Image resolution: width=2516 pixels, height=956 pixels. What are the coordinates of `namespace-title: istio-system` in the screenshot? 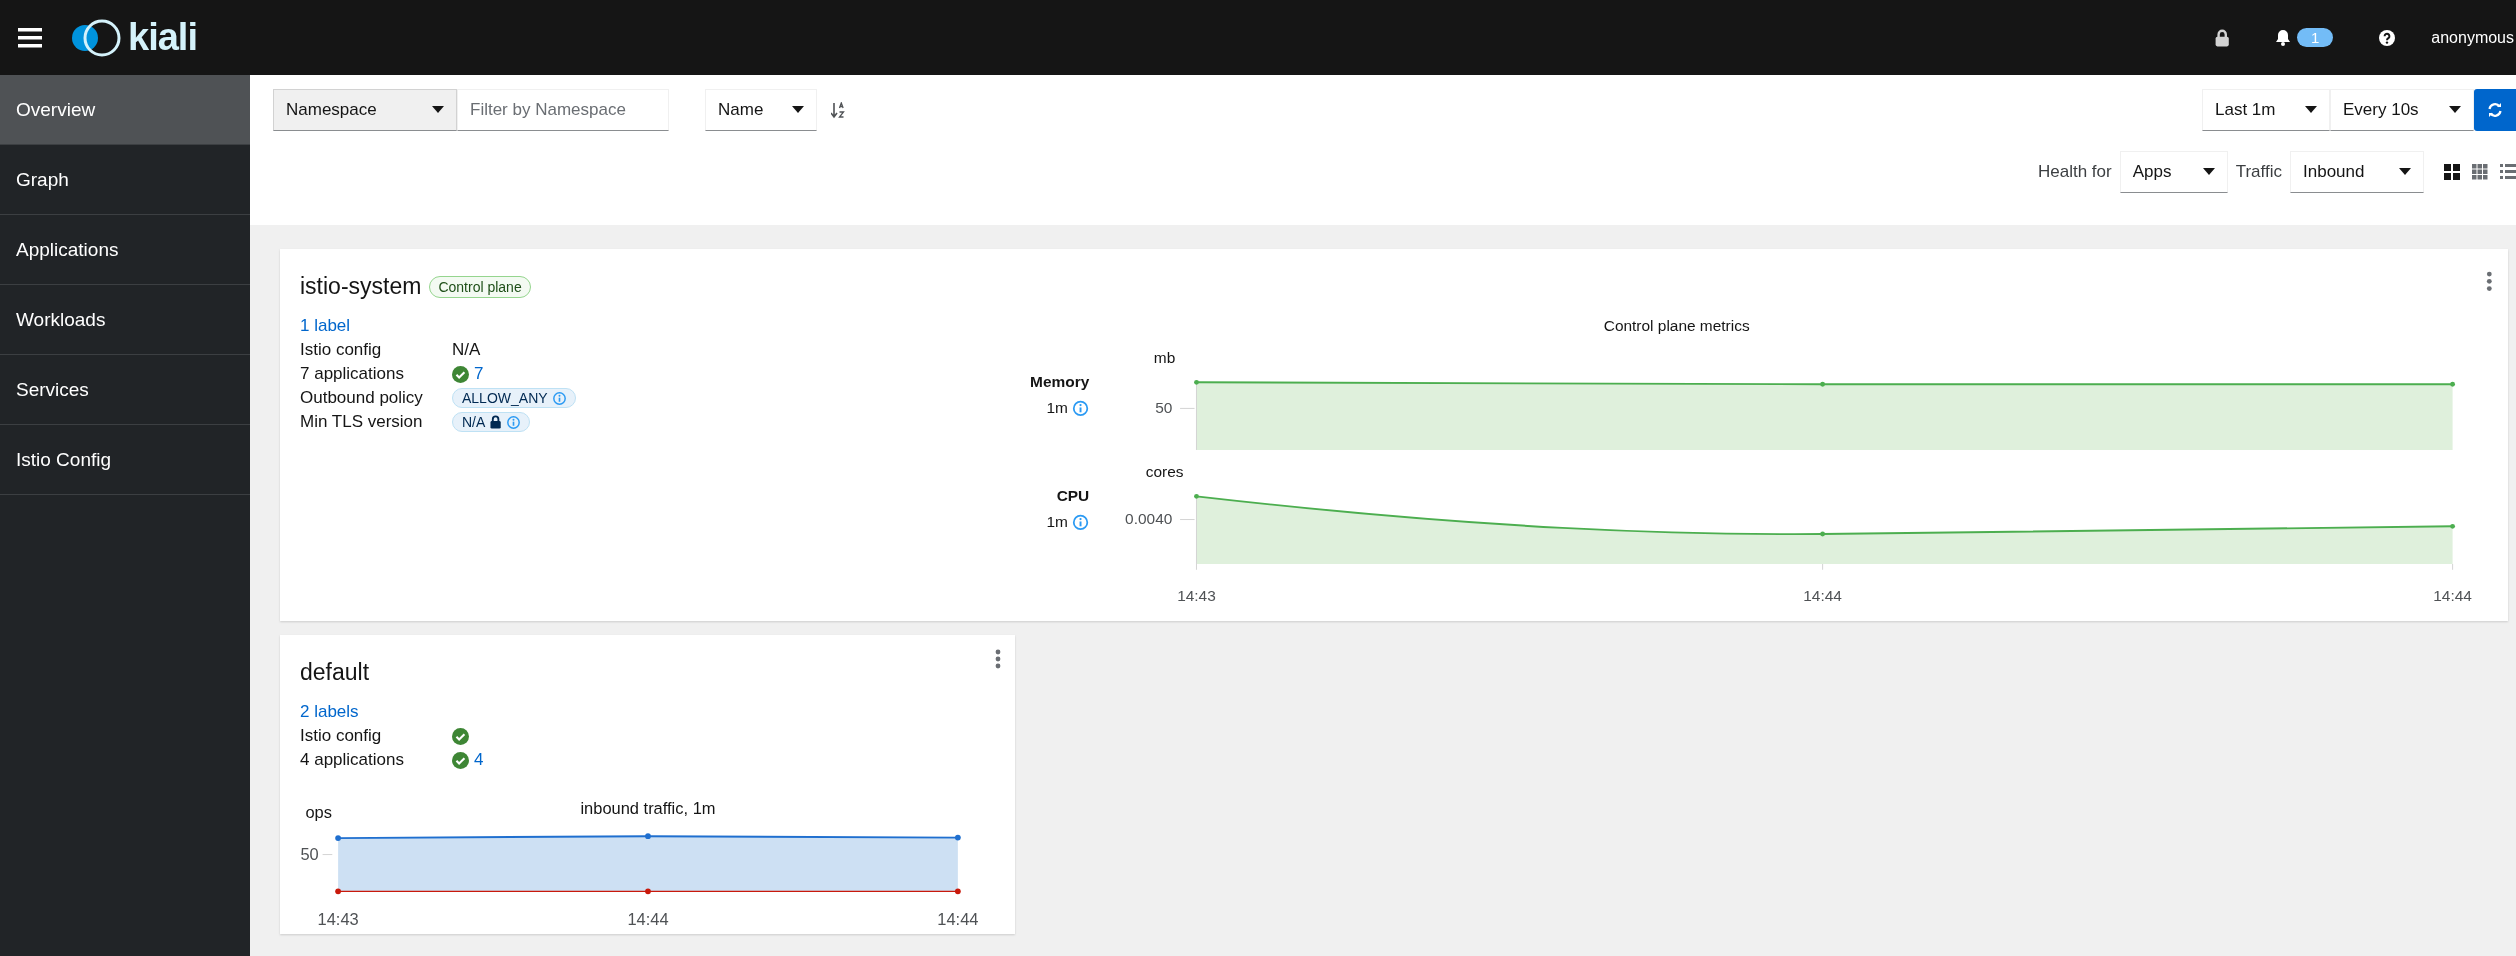 It's located at (361, 286).